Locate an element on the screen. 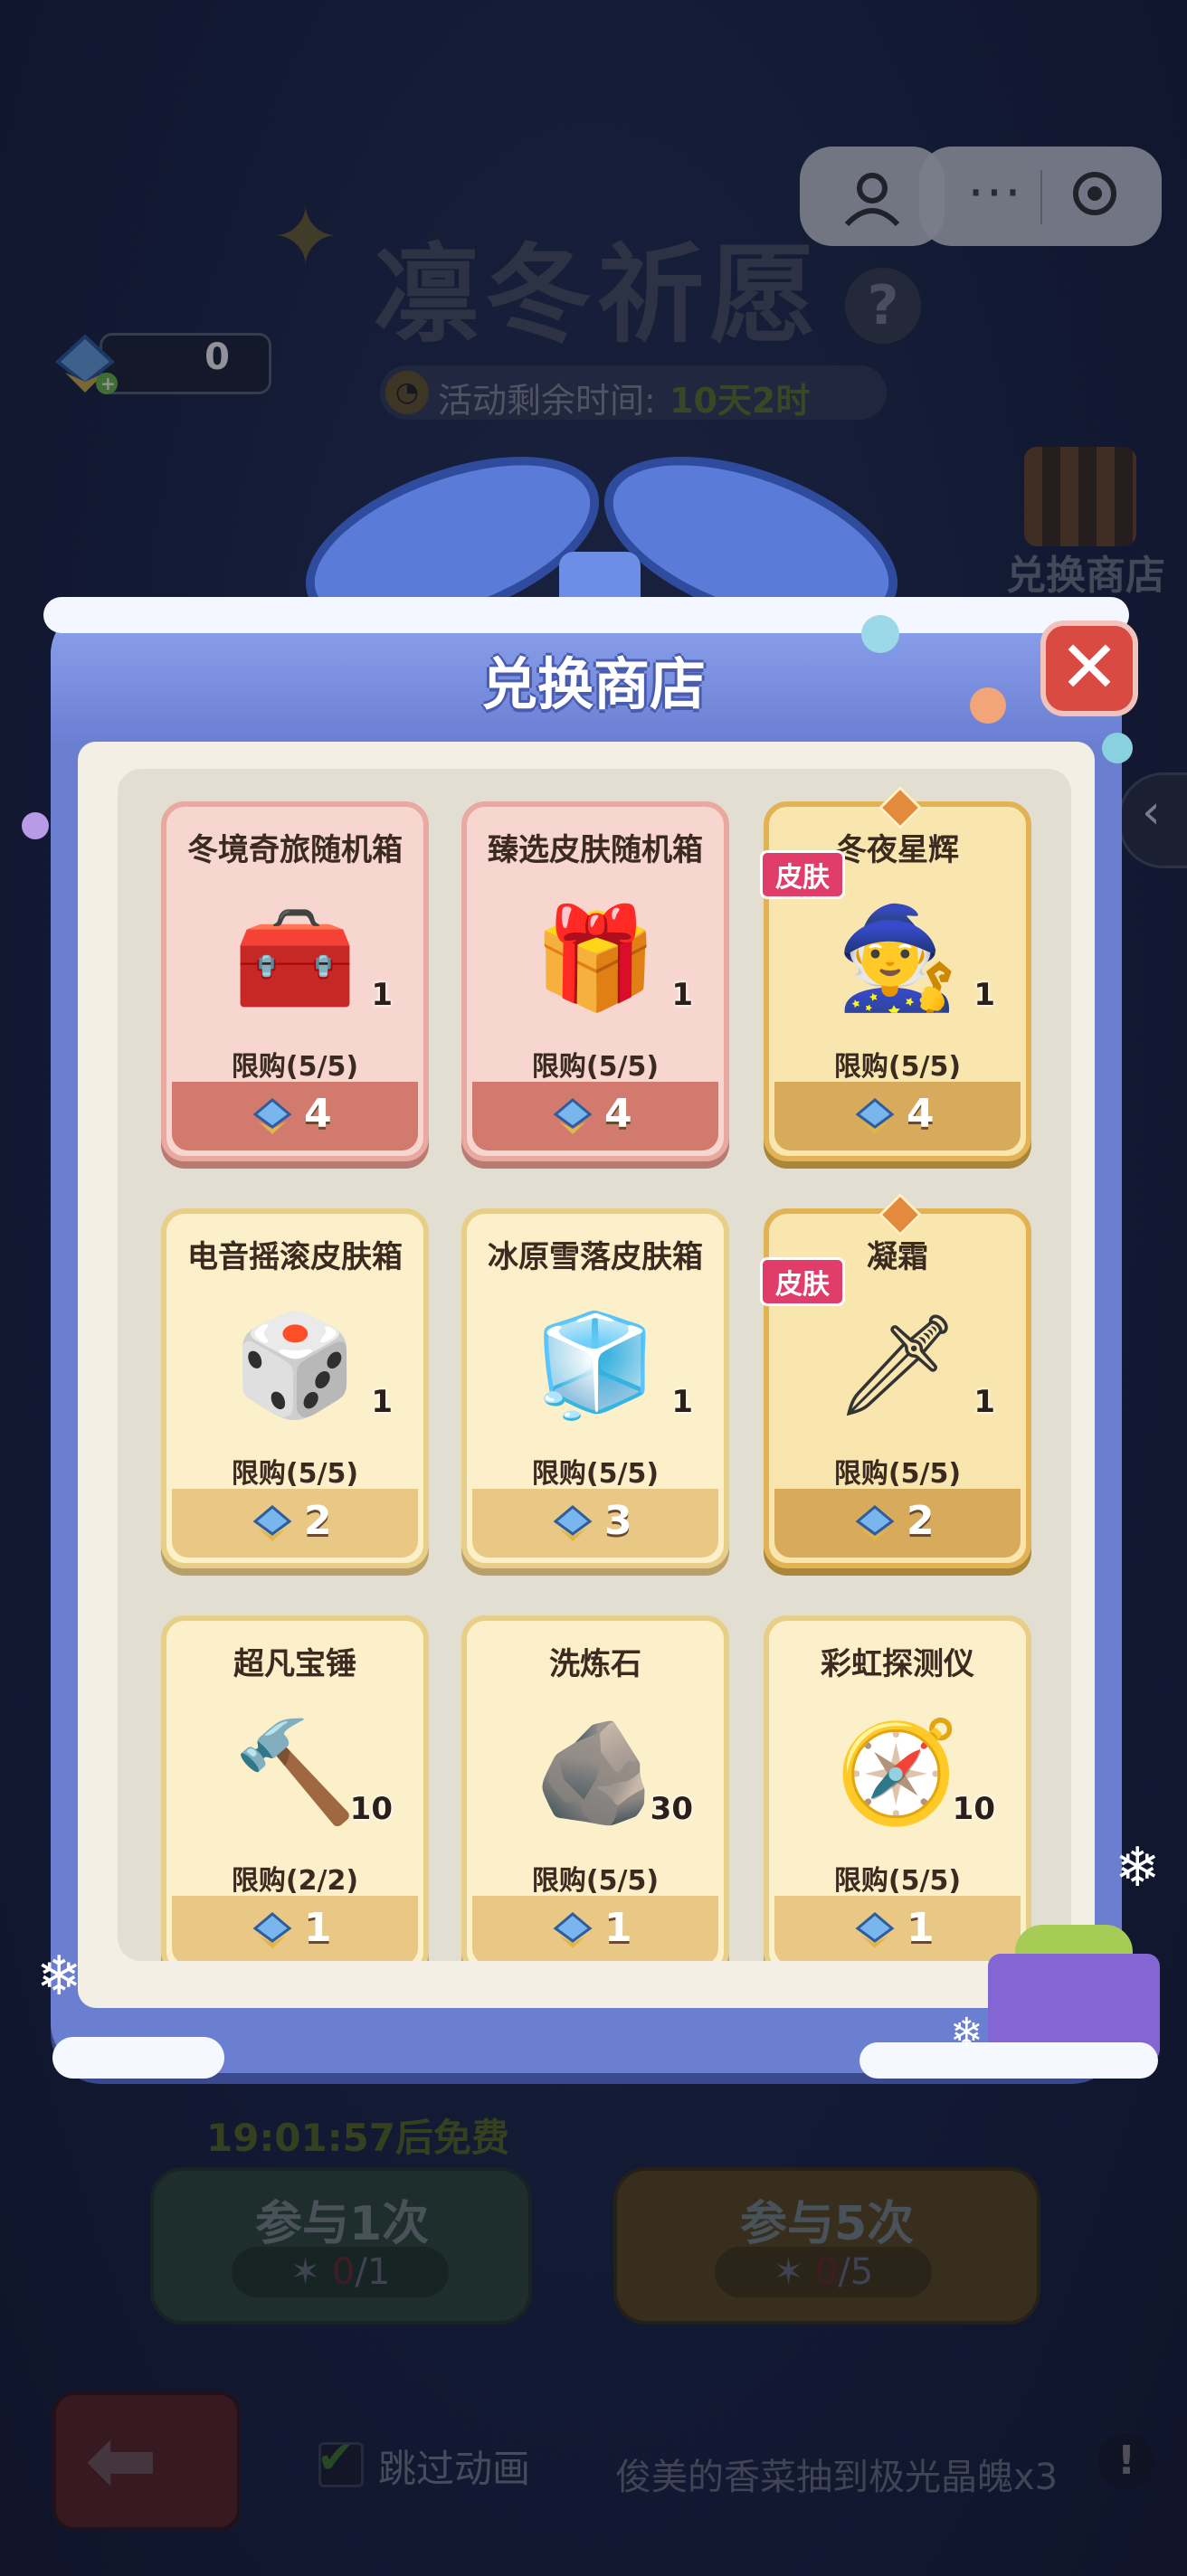 This screenshot has width=1187, height=2576. item-glyph: 🧙 is located at coordinates (897, 958).